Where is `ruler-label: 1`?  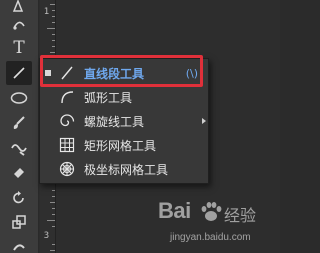
ruler-label: 1 is located at coordinates (46, 12).